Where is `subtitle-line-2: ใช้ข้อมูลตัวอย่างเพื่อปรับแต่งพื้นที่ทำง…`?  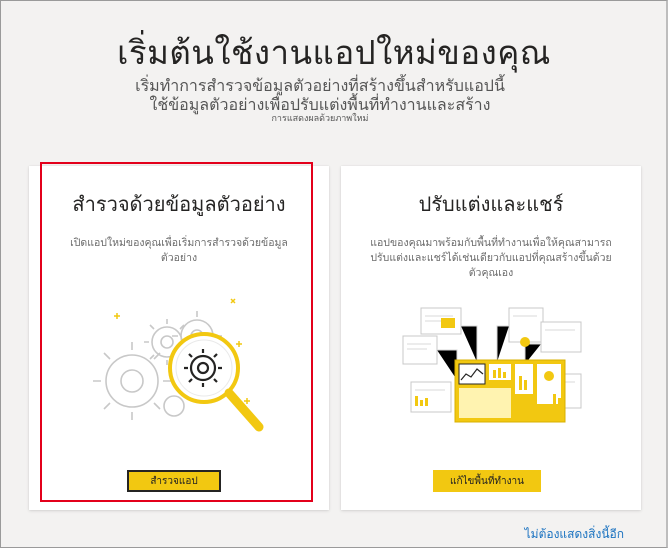
subtitle-line-2: ใช้ข้อมูลตัวอย่างเพื่อปรับแต่งพื้นที่ทำง… is located at coordinates (320, 104).